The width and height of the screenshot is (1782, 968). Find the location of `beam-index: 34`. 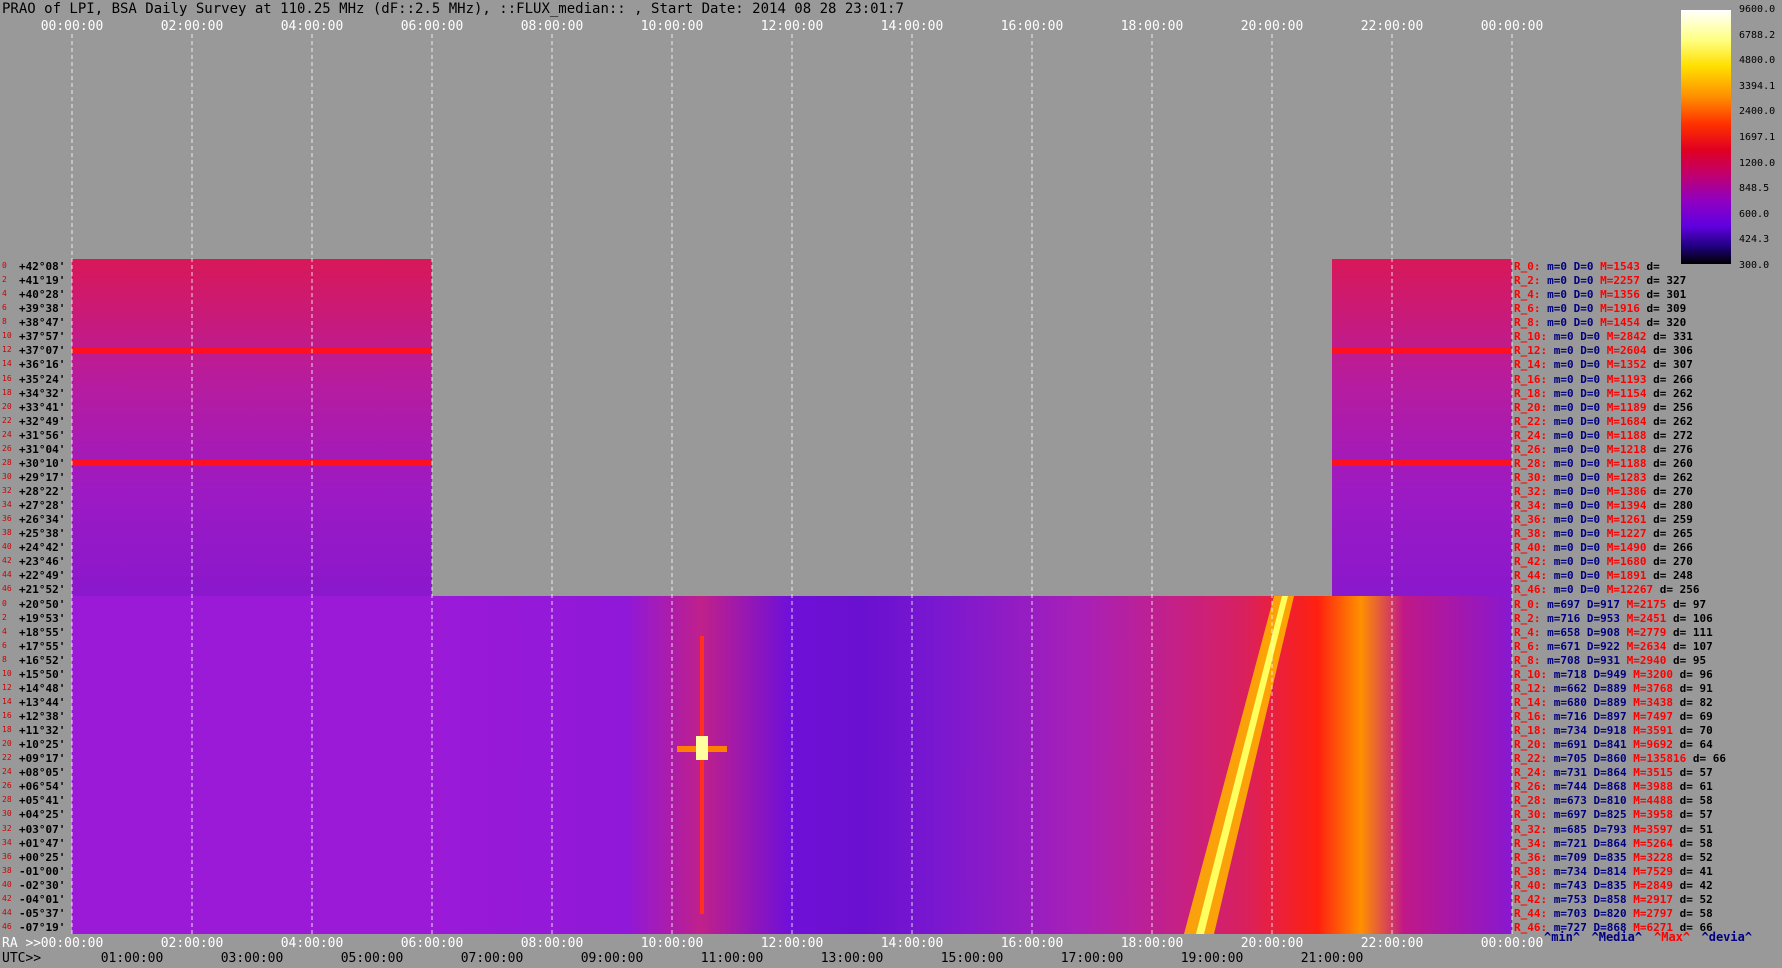

beam-index: 34 is located at coordinates (7, 842).